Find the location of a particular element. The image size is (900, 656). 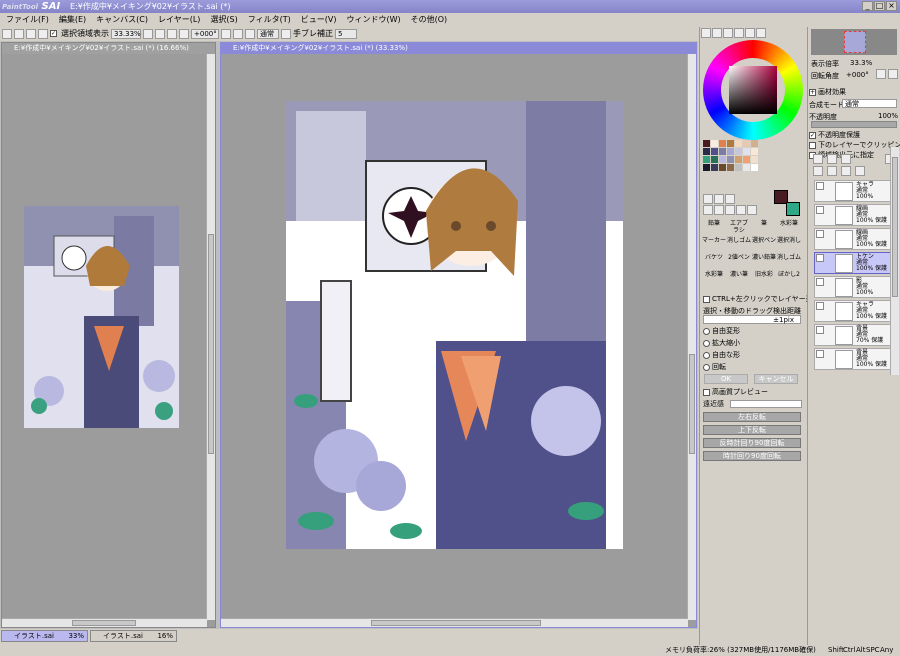

nav-zoom-value: 33.3% is located at coordinates (861, 63).